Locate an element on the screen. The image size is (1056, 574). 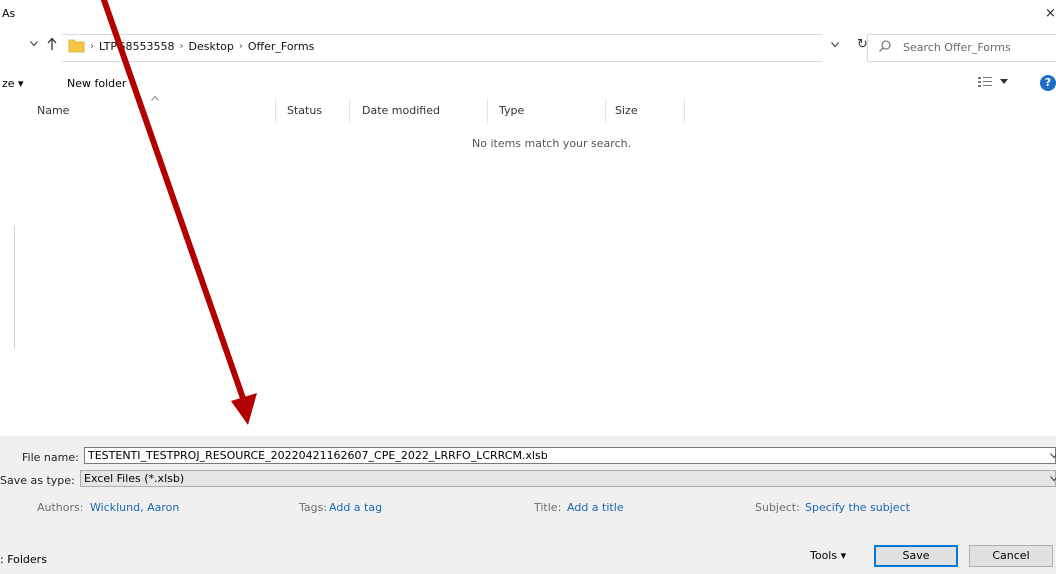
navigation-pane-border is located at coordinates (14, 287).